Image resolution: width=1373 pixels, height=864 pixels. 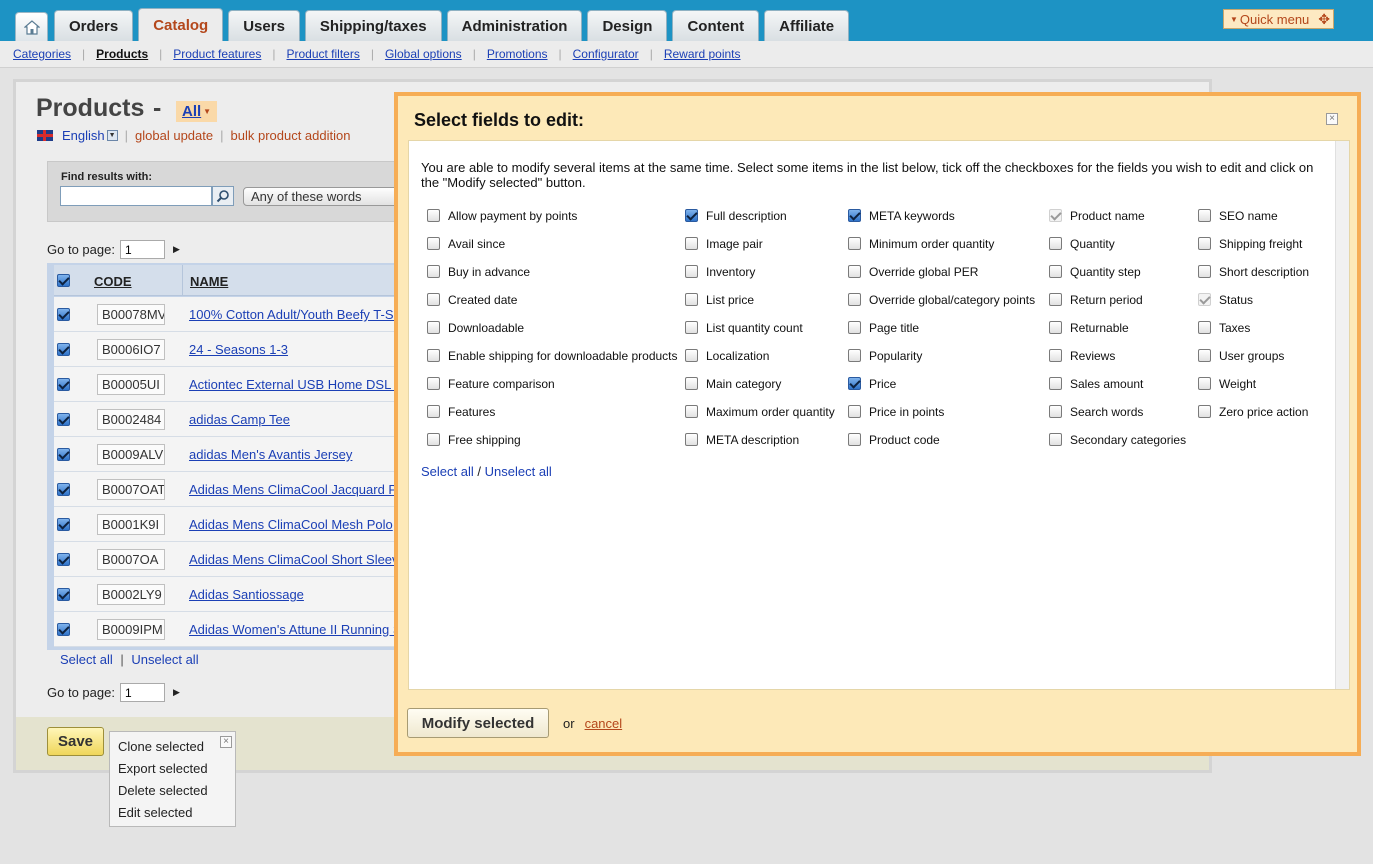 I want to click on product-code-field: B0006IO7, so click(x=131, y=349).